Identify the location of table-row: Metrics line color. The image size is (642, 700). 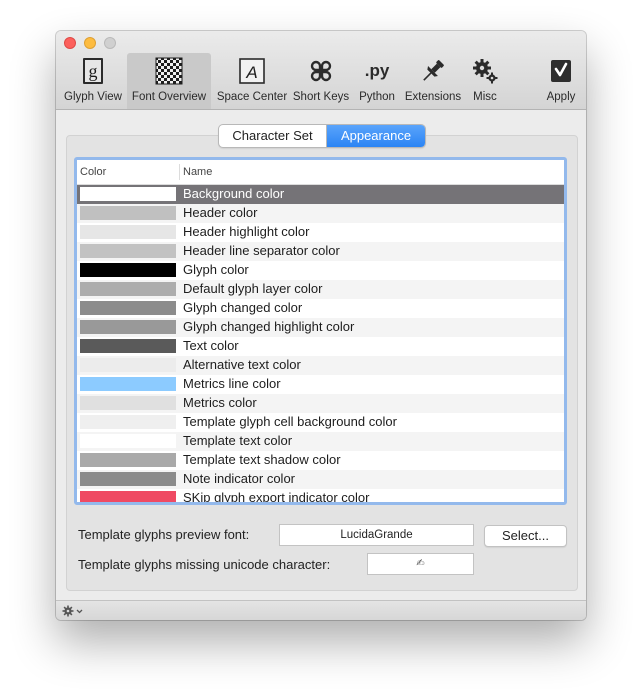
(320, 384).